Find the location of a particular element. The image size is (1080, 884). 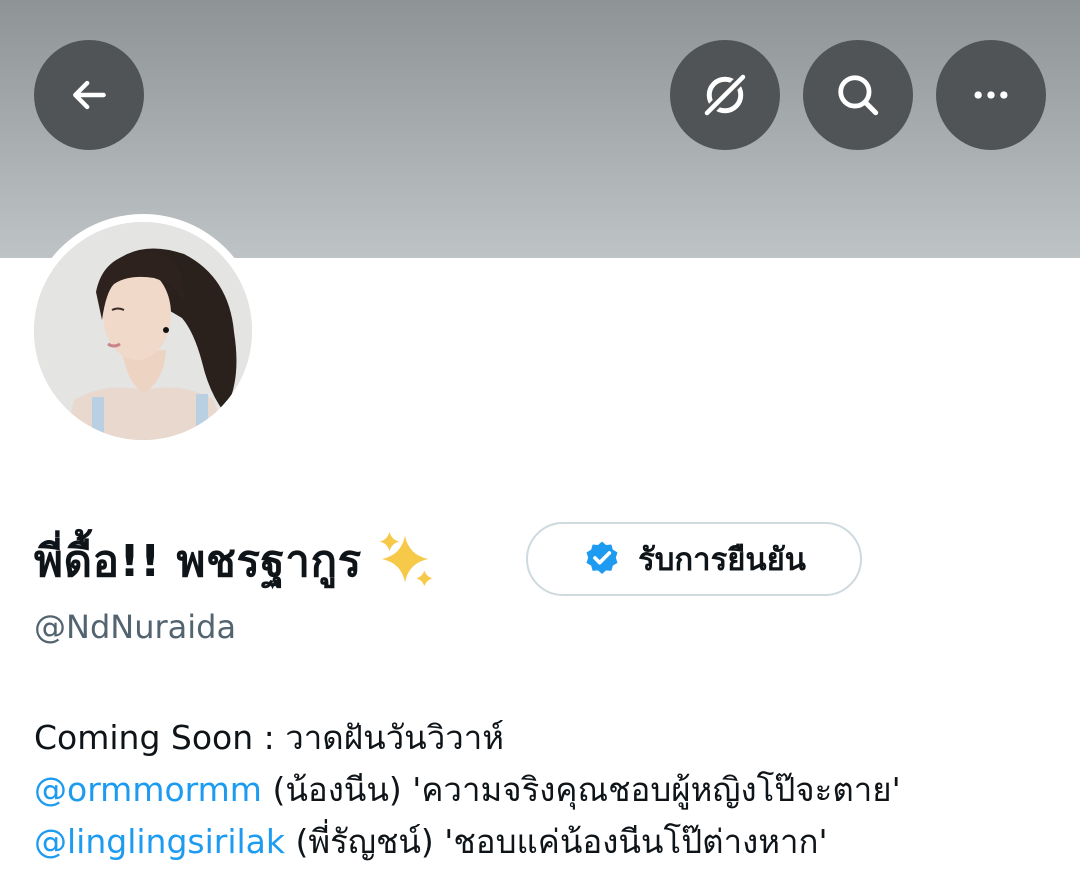

more-horizontal-icon is located at coordinates (991, 95).